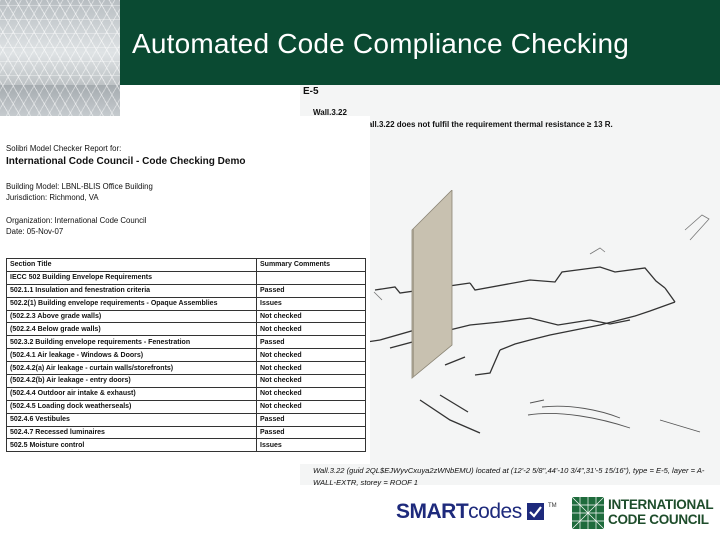  Describe the element at coordinates (131, 316) in the screenshot. I see `section-title-cell: (502.2.3 Above grade walls)` at that location.